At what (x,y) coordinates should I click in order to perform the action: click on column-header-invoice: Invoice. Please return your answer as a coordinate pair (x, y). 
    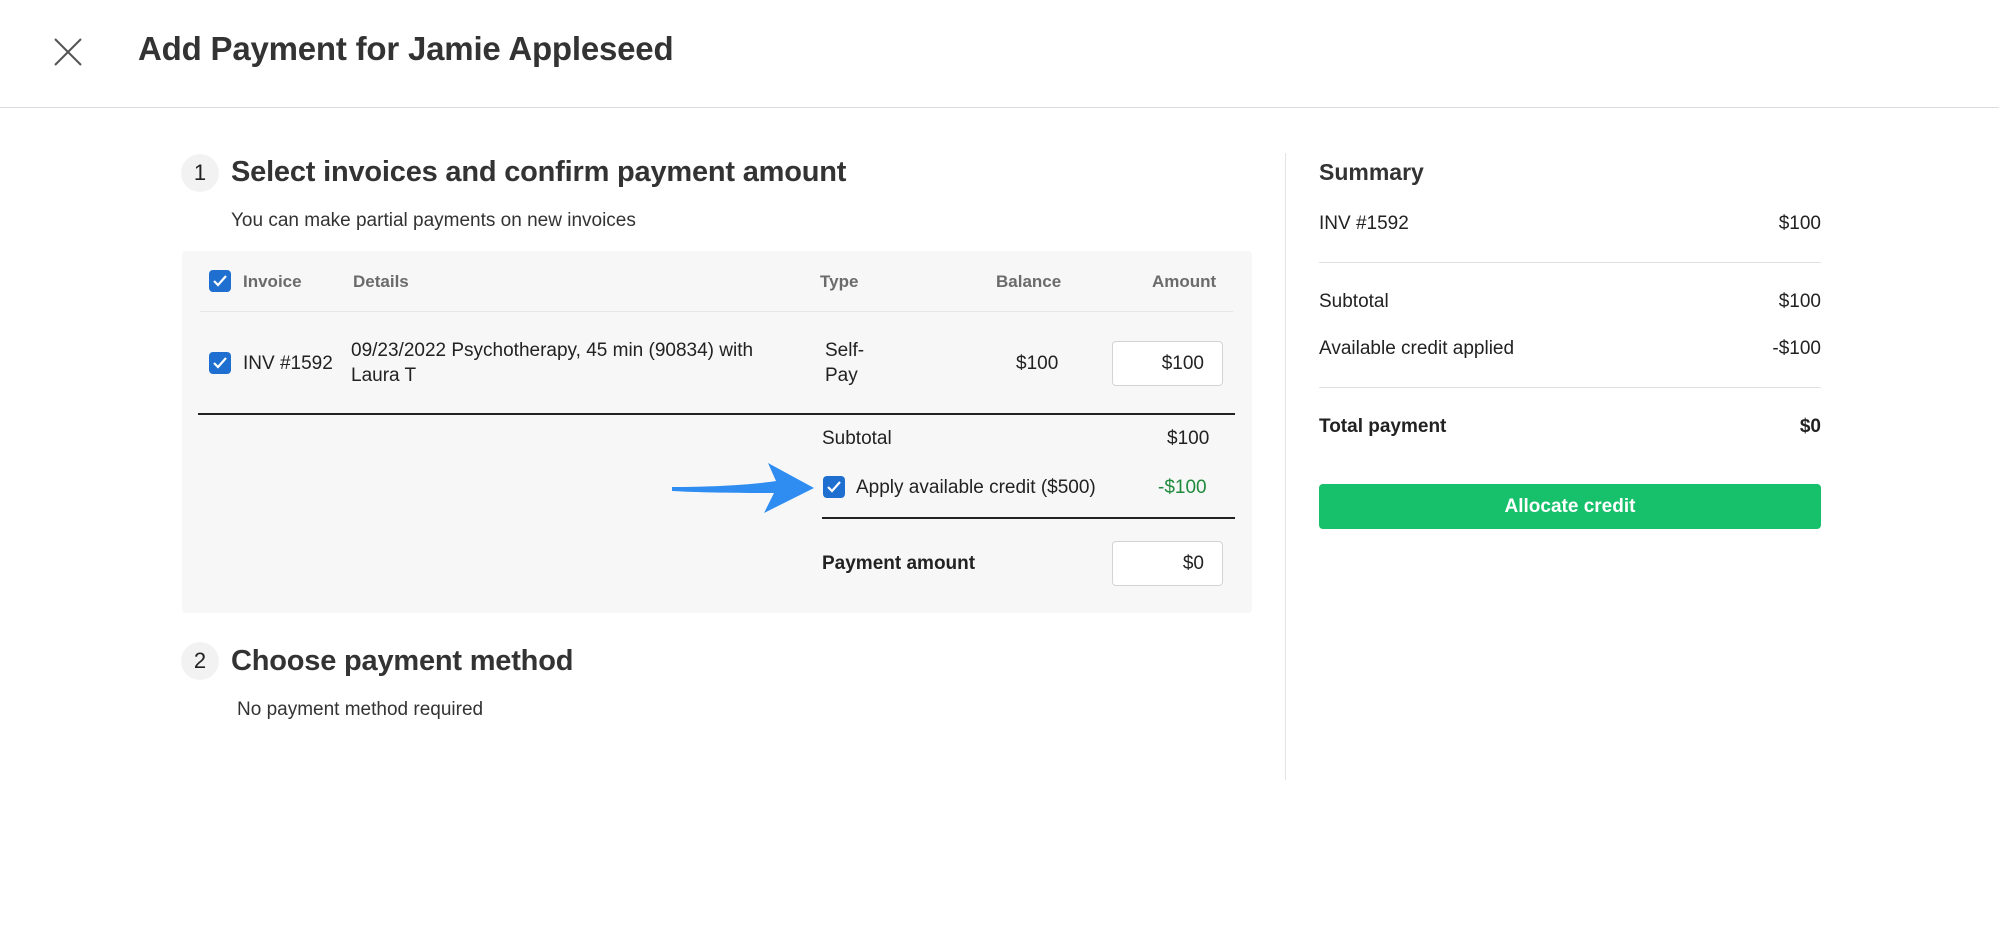
    Looking at the image, I should click on (272, 281).